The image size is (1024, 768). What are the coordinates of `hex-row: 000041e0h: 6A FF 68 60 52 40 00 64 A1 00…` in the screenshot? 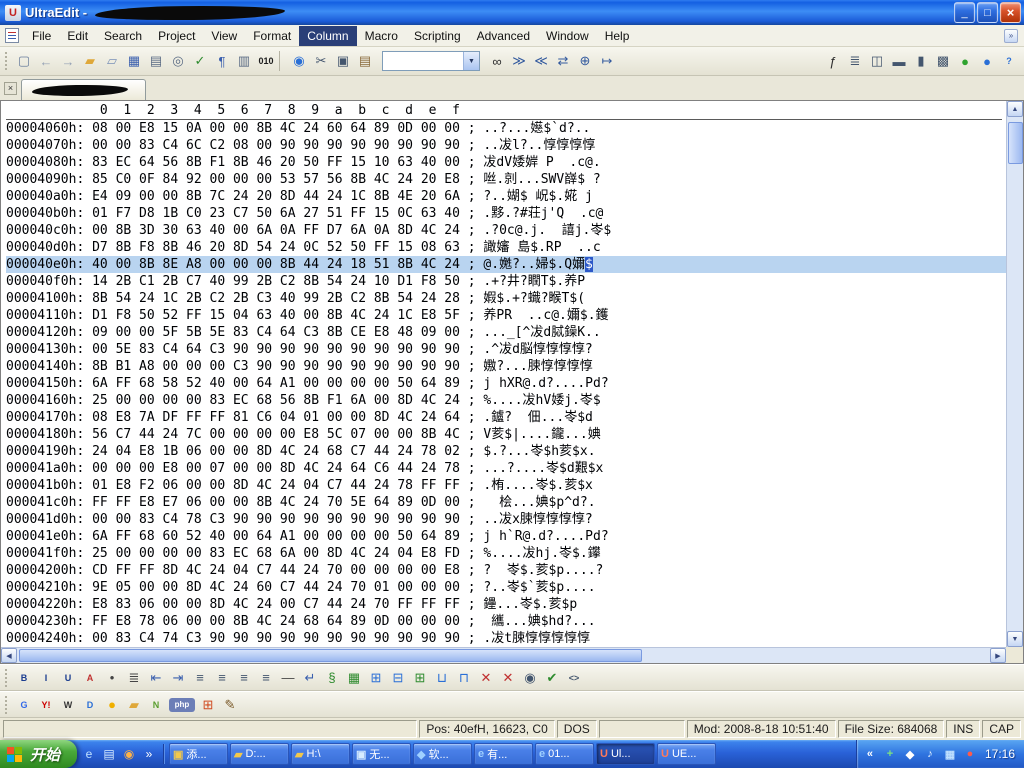 It's located at (506, 536).